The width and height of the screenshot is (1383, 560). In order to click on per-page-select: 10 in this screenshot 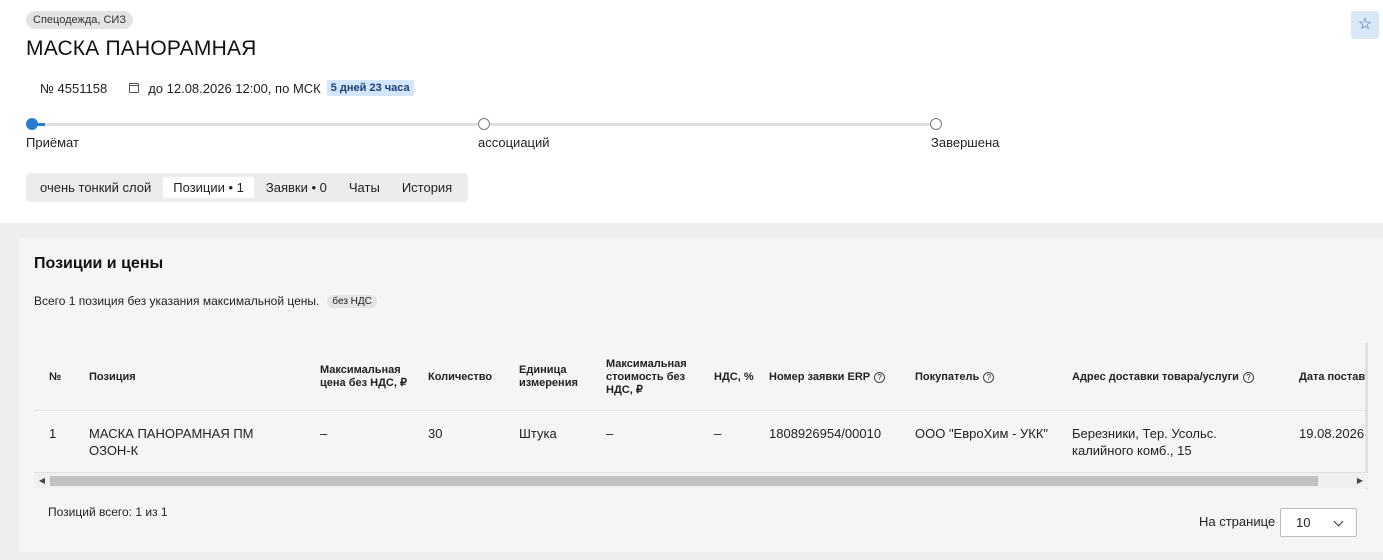, I will do `click(1318, 522)`.